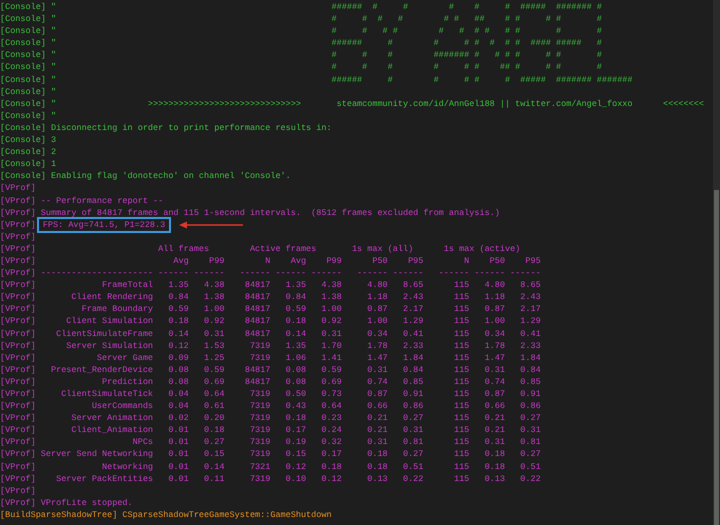 Image resolution: width=720 pixels, height=525 pixels. I want to click on log-line: [VProf] FrameTotal 1.35 4.38 84817 1.35 4.38 4.80 8.65 115 4.80 8.65, so click(271, 285).